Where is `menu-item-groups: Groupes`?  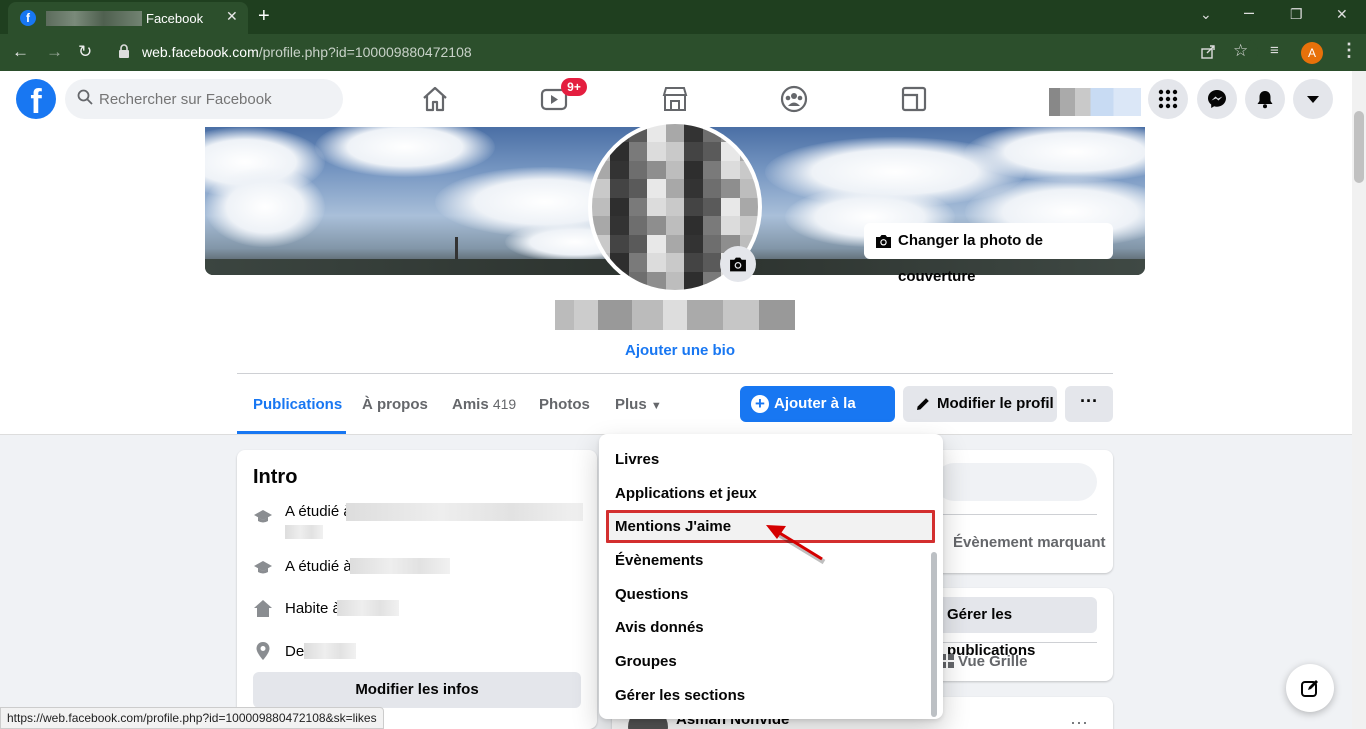
menu-item-groups: Groupes is located at coordinates (646, 661).